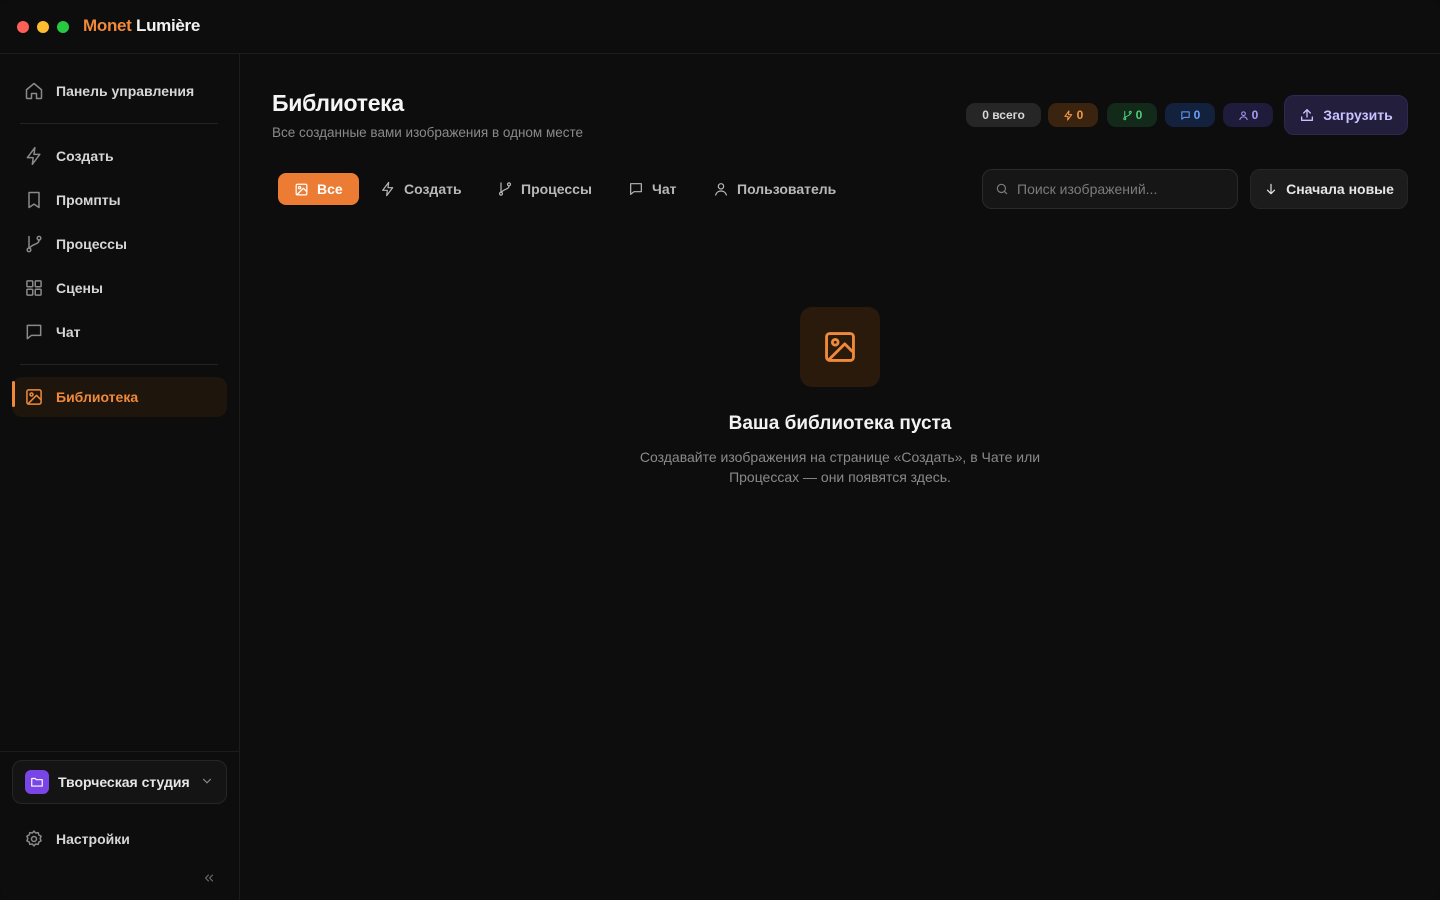 The width and height of the screenshot is (1440, 900). I want to click on sidebar-item-processes: Процессы, so click(119, 244).